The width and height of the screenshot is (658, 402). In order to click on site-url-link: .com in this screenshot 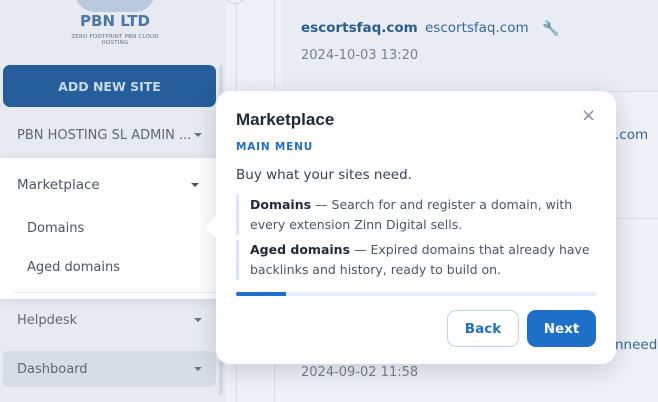, I will do `click(631, 135)`.